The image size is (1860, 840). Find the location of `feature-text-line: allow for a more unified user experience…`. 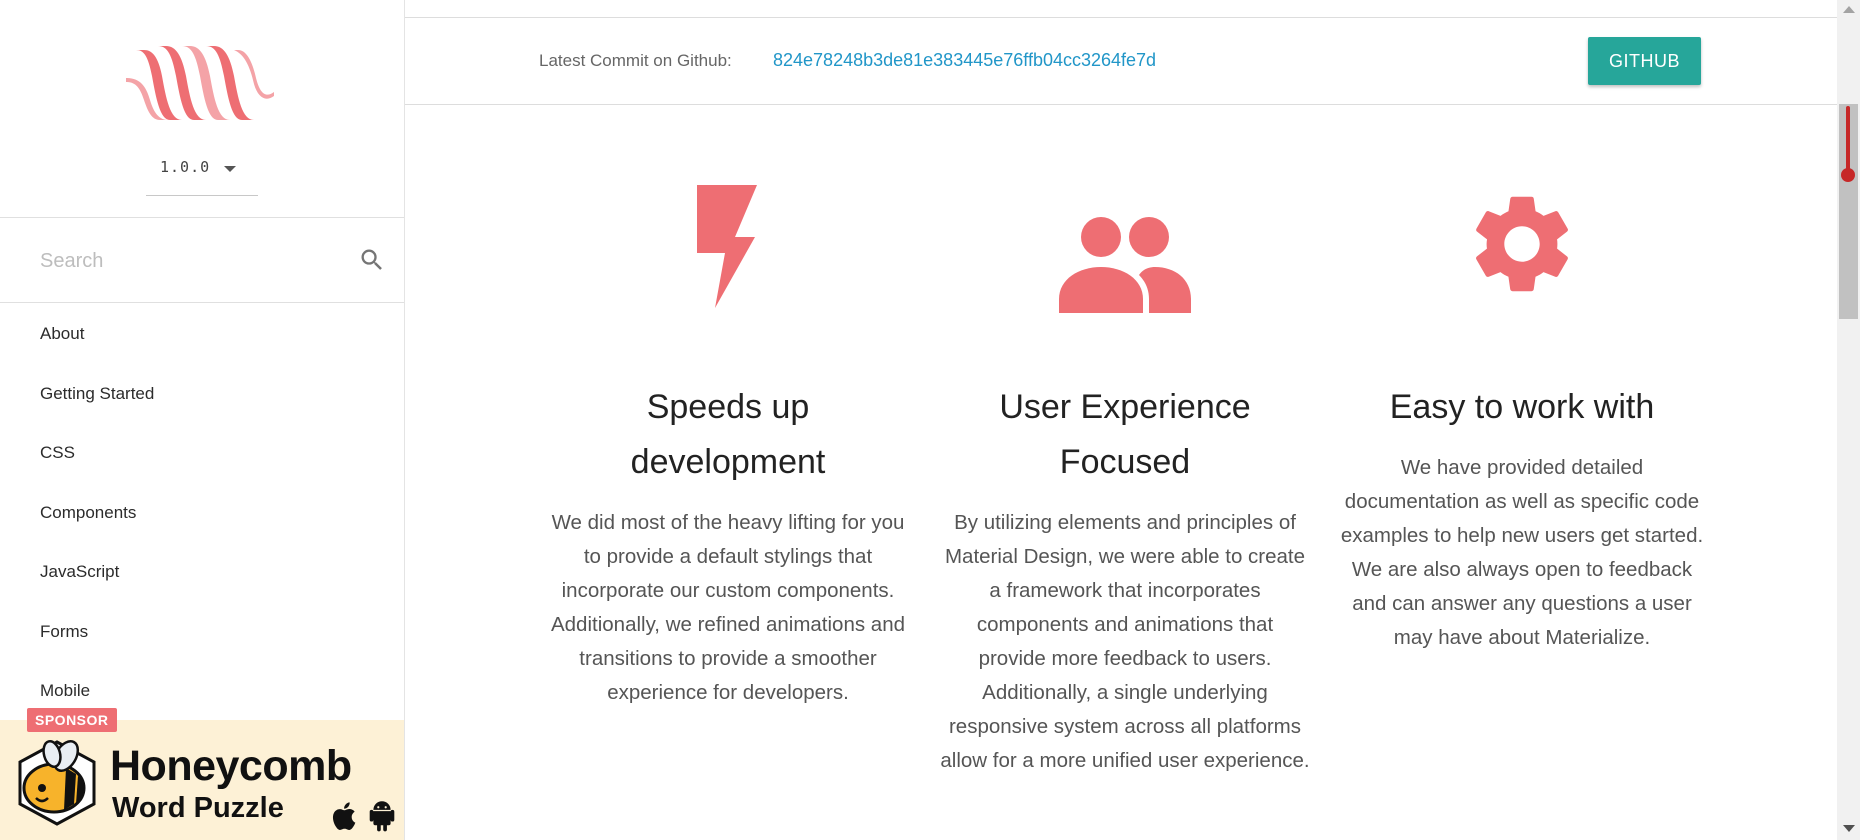

feature-text-line: allow for a more unified user experience… is located at coordinates (1125, 760).